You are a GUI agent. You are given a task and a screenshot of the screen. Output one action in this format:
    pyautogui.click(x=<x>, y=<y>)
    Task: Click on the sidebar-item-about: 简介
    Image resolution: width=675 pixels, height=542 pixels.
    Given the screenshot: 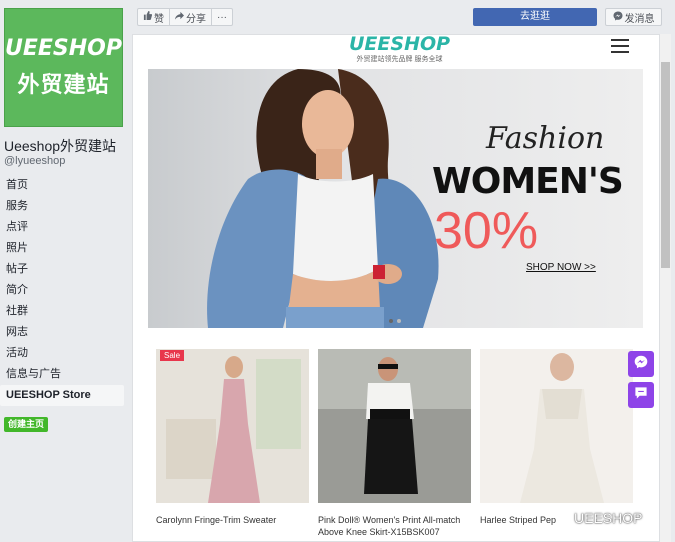 What is the action you would take?
    pyautogui.click(x=62, y=290)
    